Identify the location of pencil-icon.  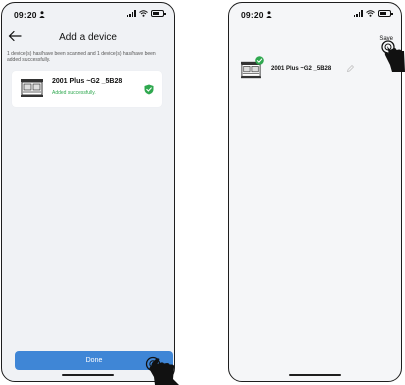
(350, 68).